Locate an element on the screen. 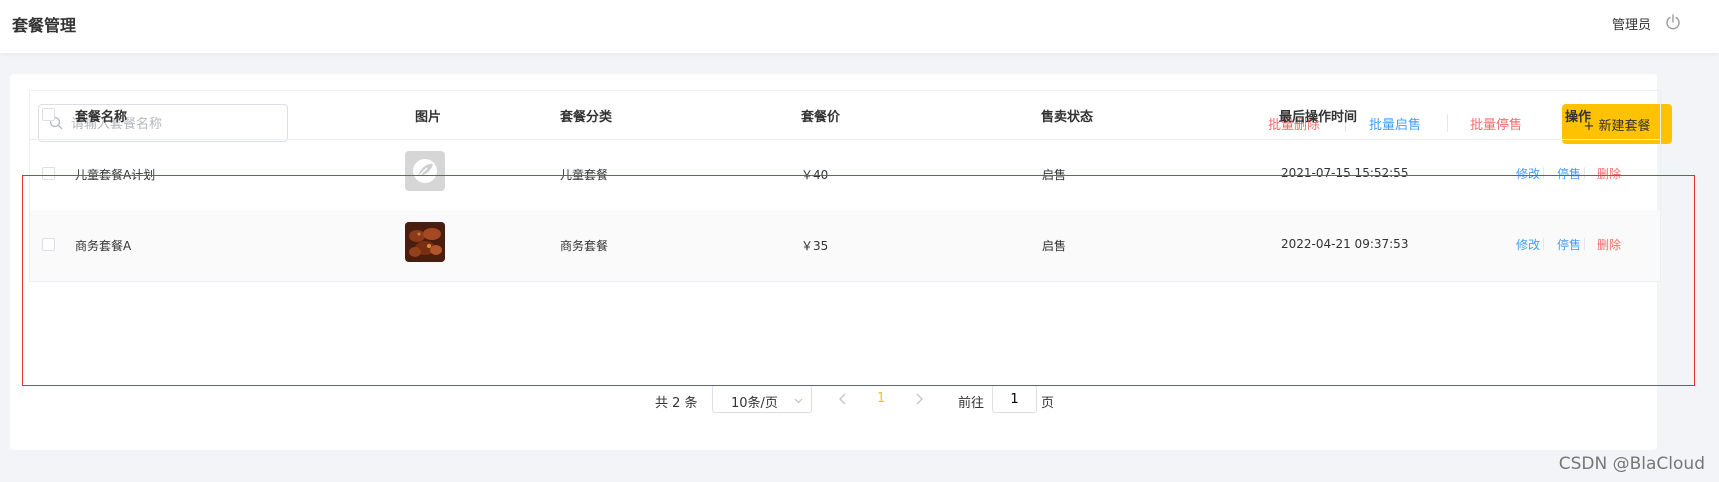  placeholder-logo-icon is located at coordinates (425, 171).